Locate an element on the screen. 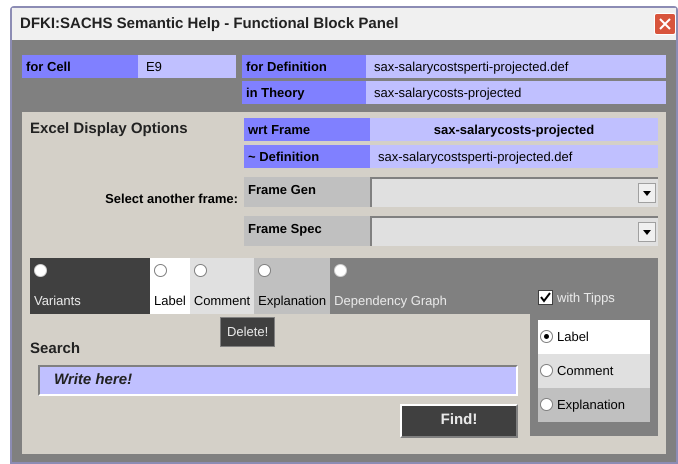  section-title: Excel Display Options is located at coordinates (109, 129).